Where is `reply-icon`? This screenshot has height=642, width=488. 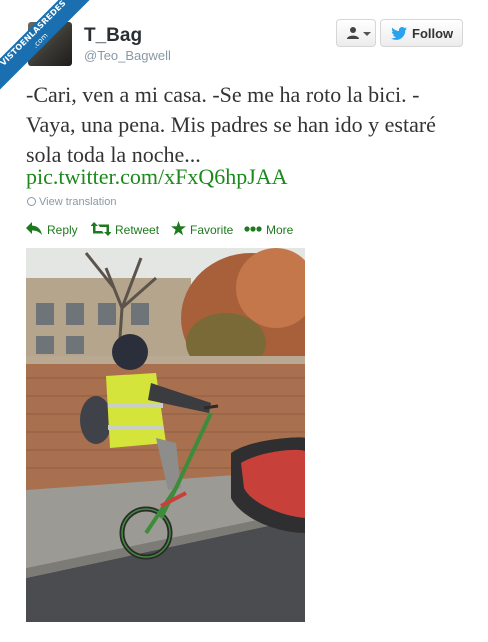 reply-icon is located at coordinates (34, 228).